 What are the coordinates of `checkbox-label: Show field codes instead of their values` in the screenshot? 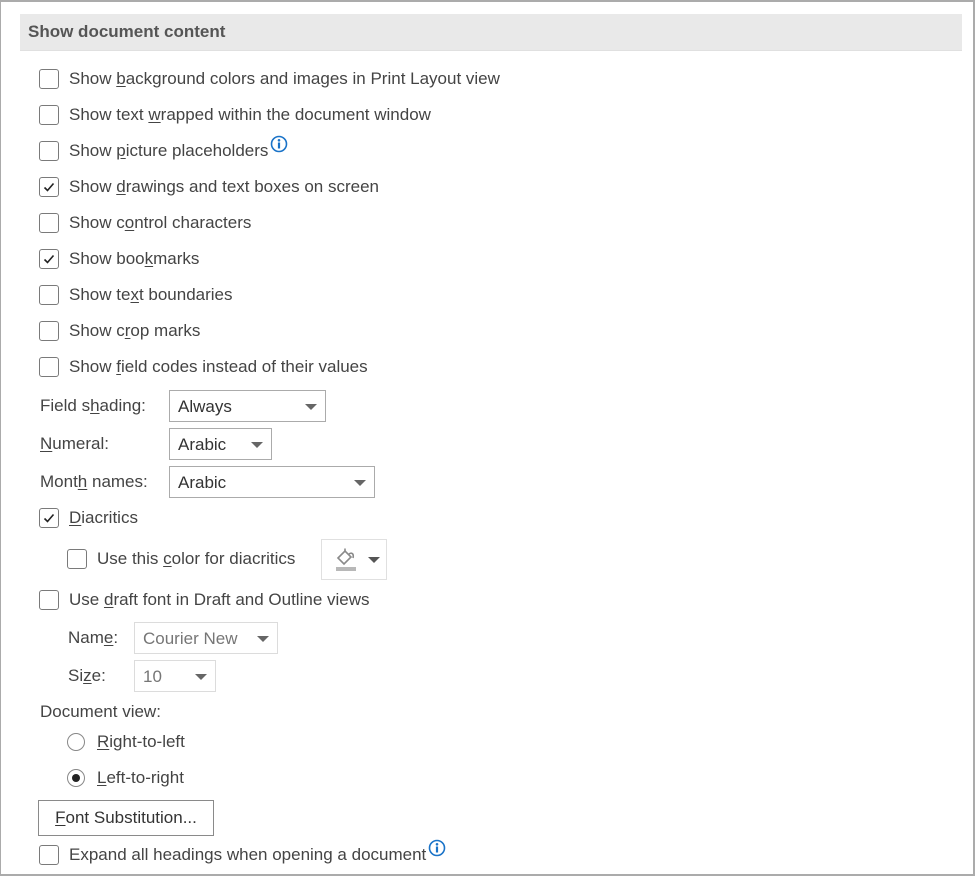 It's located at (218, 366).